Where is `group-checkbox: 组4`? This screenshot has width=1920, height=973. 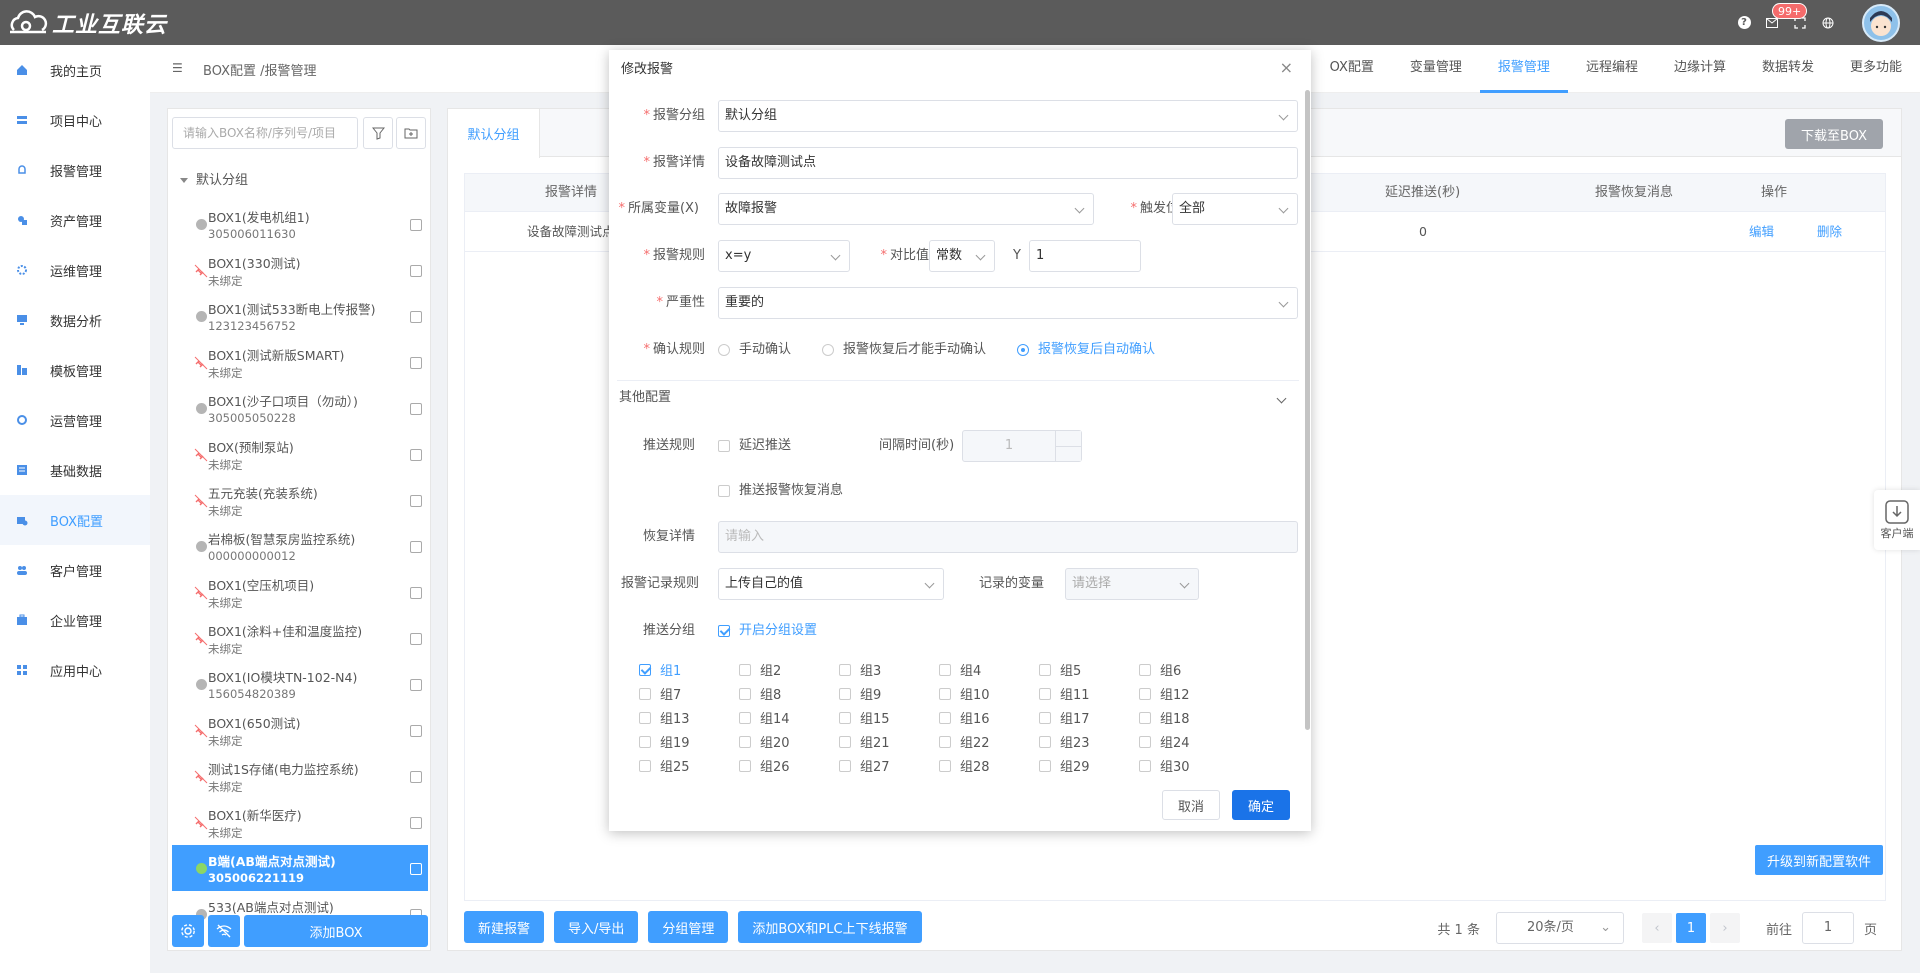 group-checkbox: 组4 is located at coordinates (960, 669).